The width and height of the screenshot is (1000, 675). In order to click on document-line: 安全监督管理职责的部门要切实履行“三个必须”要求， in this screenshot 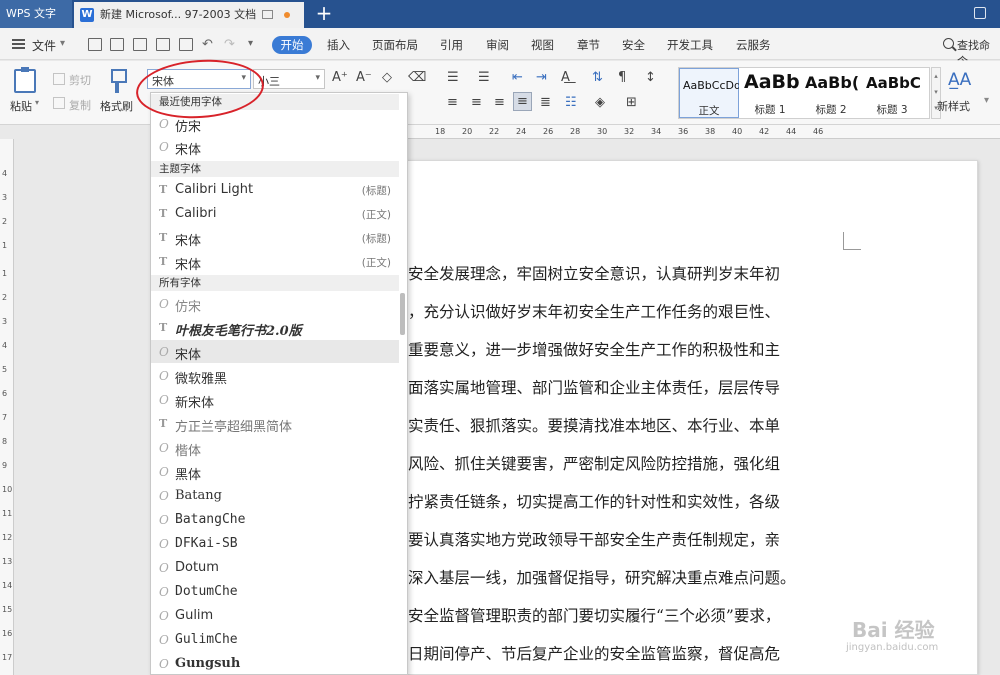, I will do `click(627, 615)`.